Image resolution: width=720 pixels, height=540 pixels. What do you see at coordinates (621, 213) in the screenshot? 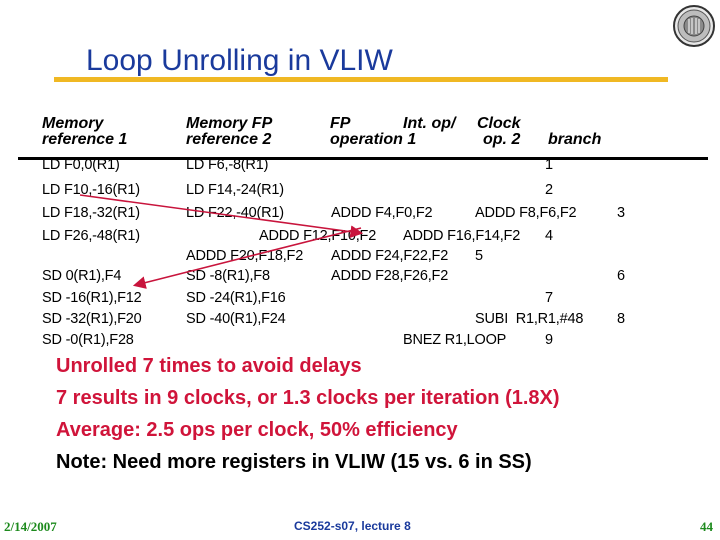
I see `cell-clock: 3` at bounding box center [621, 213].